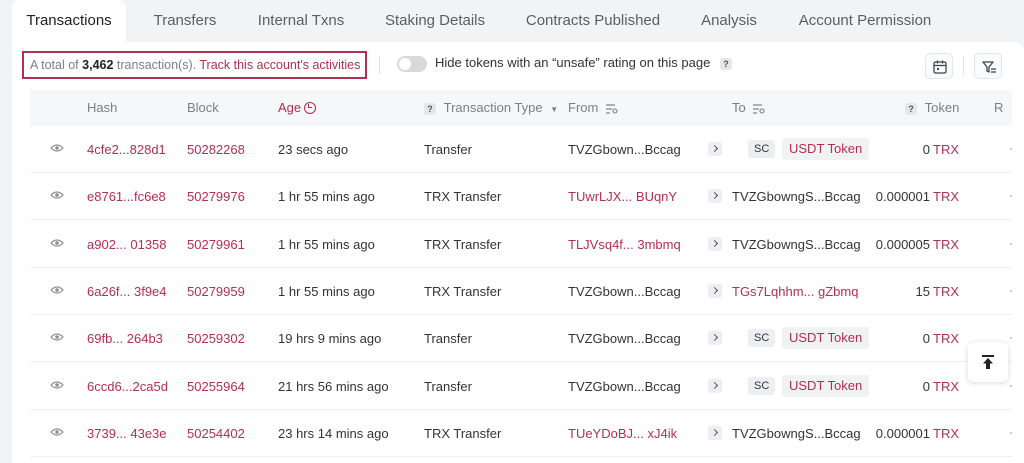 Image resolution: width=1024 pixels, height=463 pixels. I want to click on tab-transactions: Transactions, so click(69, 21).